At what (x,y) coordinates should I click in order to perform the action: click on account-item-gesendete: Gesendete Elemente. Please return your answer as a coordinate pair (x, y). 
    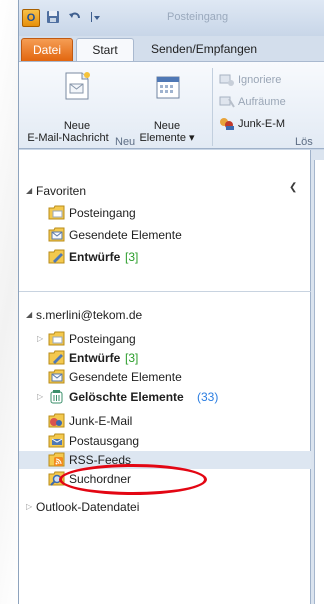
    Looking at the image, I should click on (165, 377).